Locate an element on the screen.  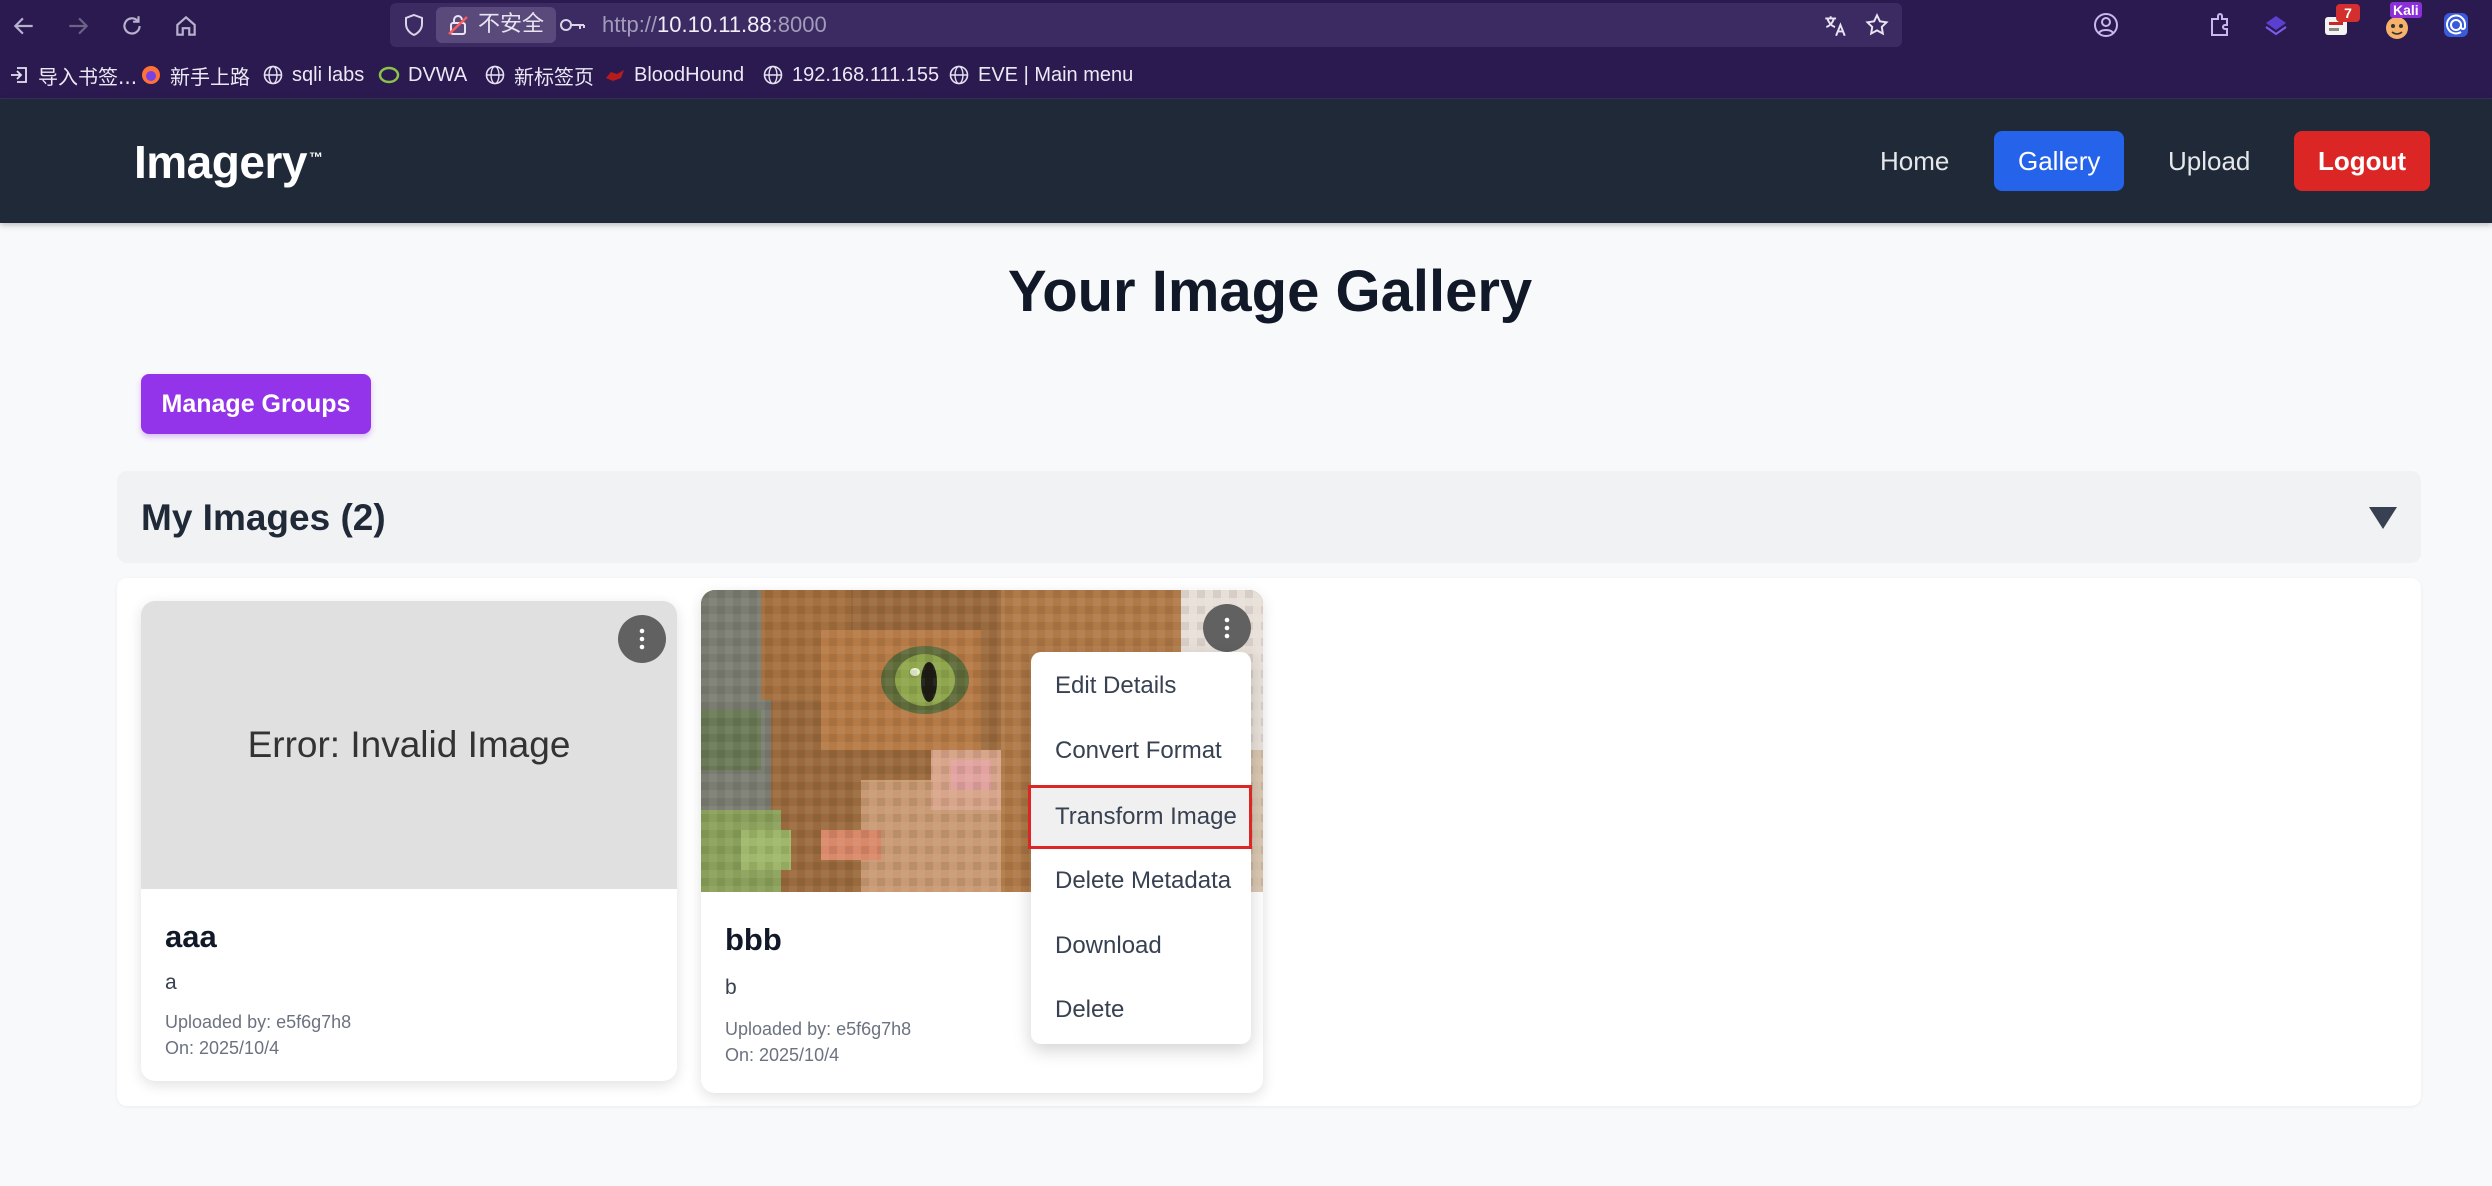
dvwa-icon is located at coordinates (389, 75).